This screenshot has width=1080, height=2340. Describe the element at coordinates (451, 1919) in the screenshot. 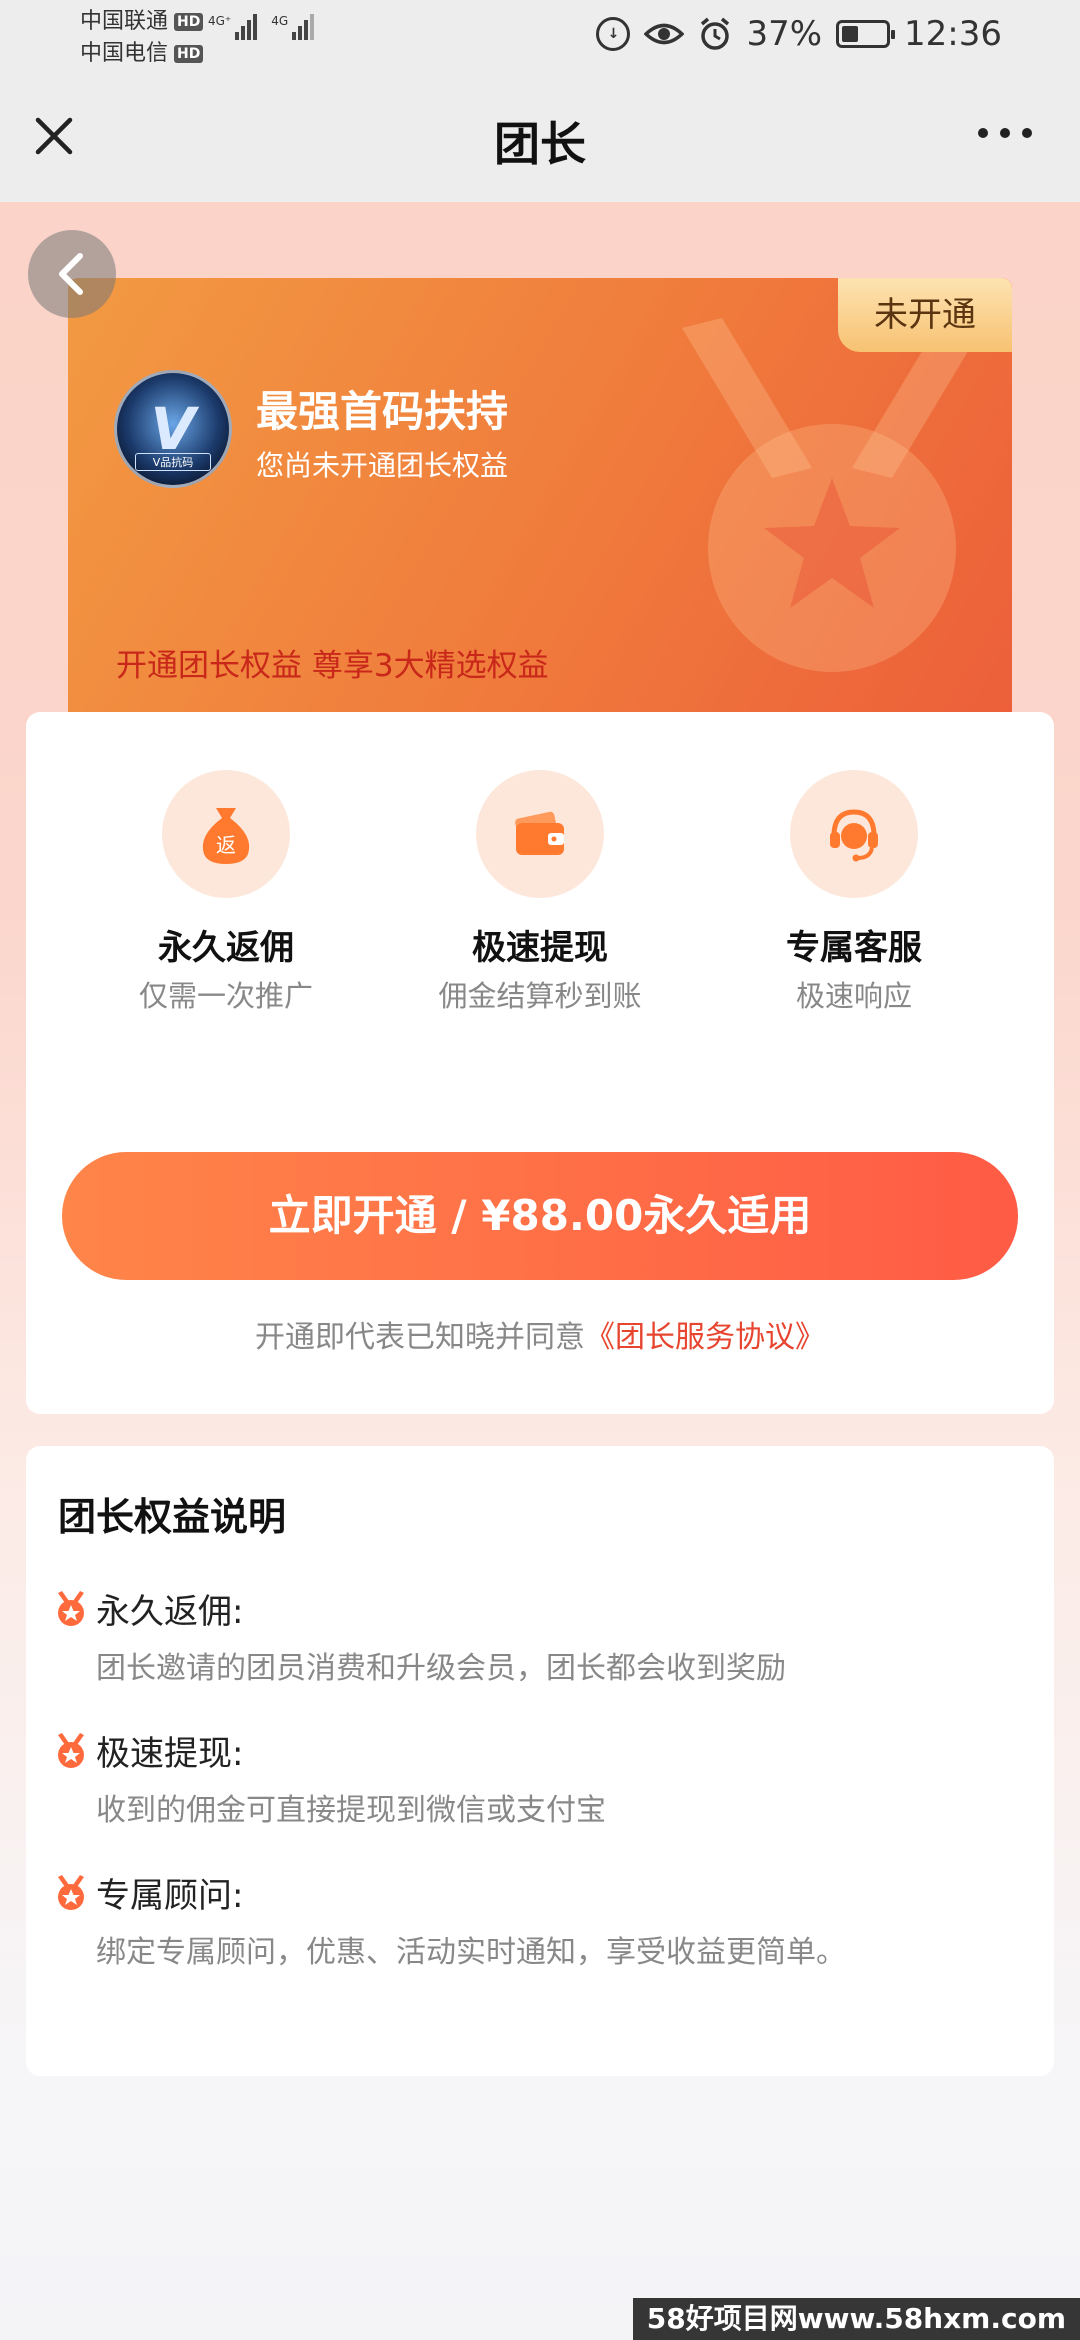

I see `explanation-item: 专属顾问: 绑定专属顾问，优惠、活动实时通知，享受收益更简单。` at that location.